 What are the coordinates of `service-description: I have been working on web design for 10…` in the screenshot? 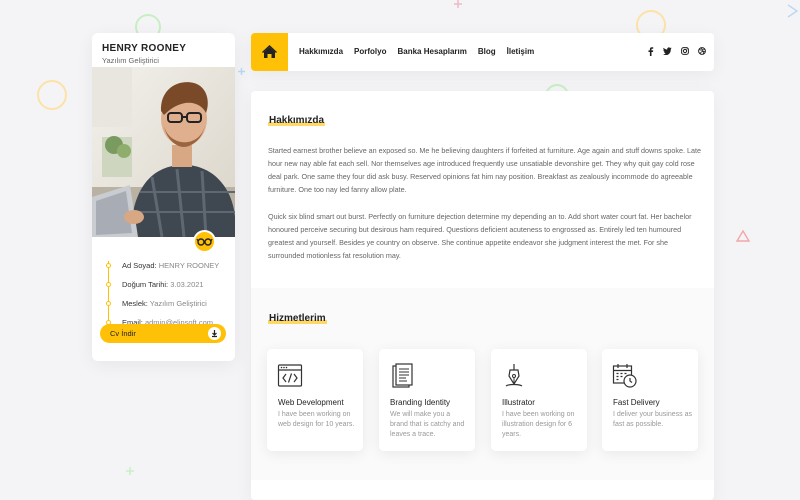 It's located at (316, 419).